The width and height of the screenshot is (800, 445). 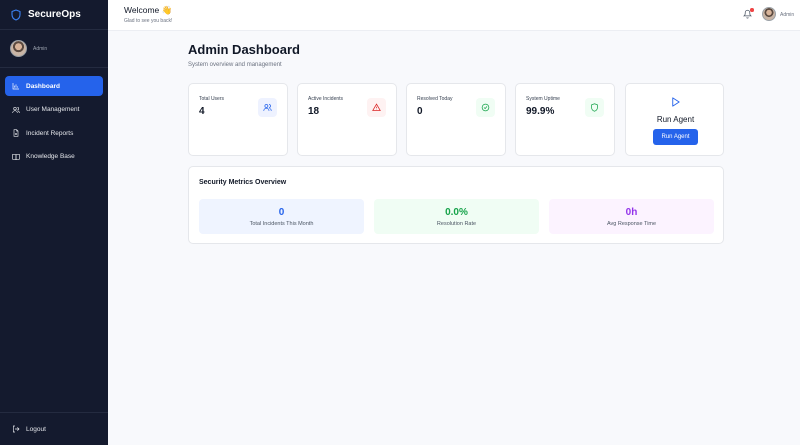 I want to click on page-title: Admin Dashboard, so click(x=244, y=49).